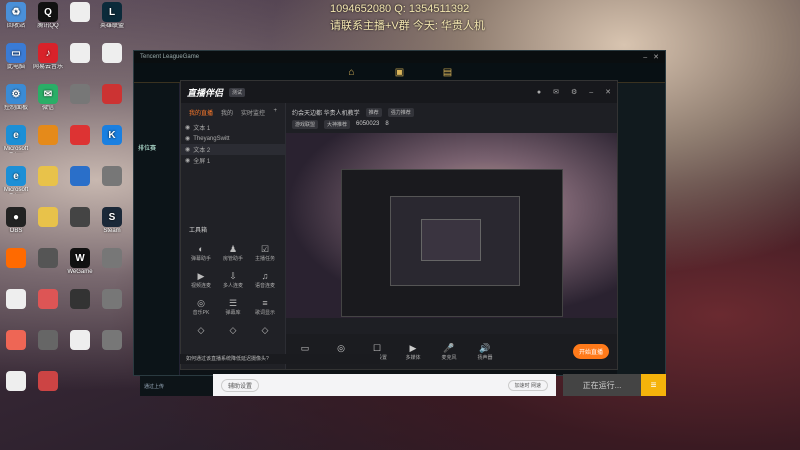 Image resolution: width=800 pixels, height=450 pixels. Describe the element at coordinates (227, 112) in the screenshot. I see `tab-mine: 我的` at that location.